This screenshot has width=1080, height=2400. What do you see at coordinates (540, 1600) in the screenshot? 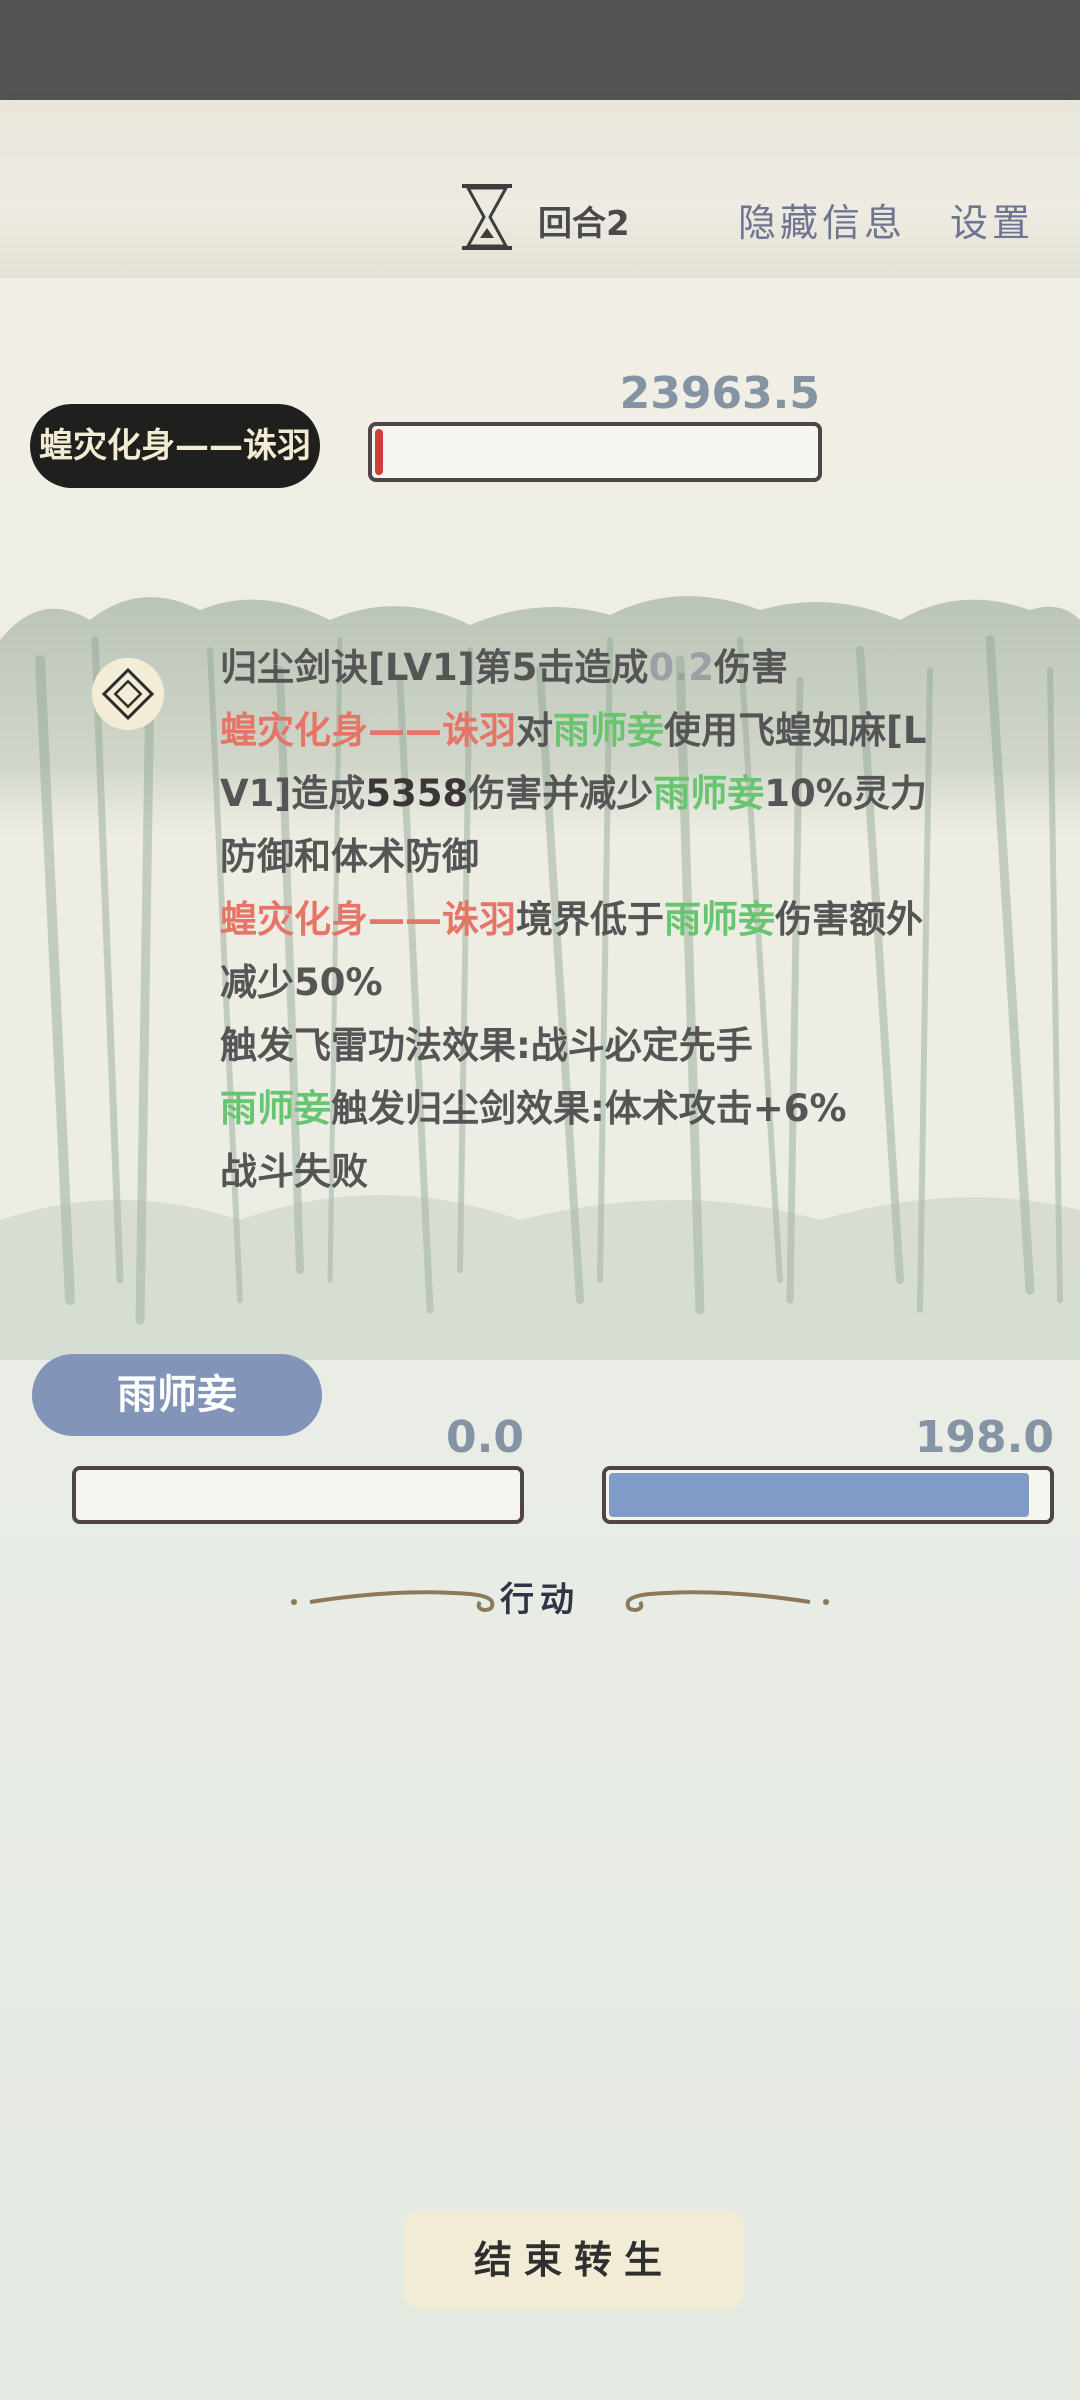
I see `action-section-label: 行动` at bounding box center [540, 1600].